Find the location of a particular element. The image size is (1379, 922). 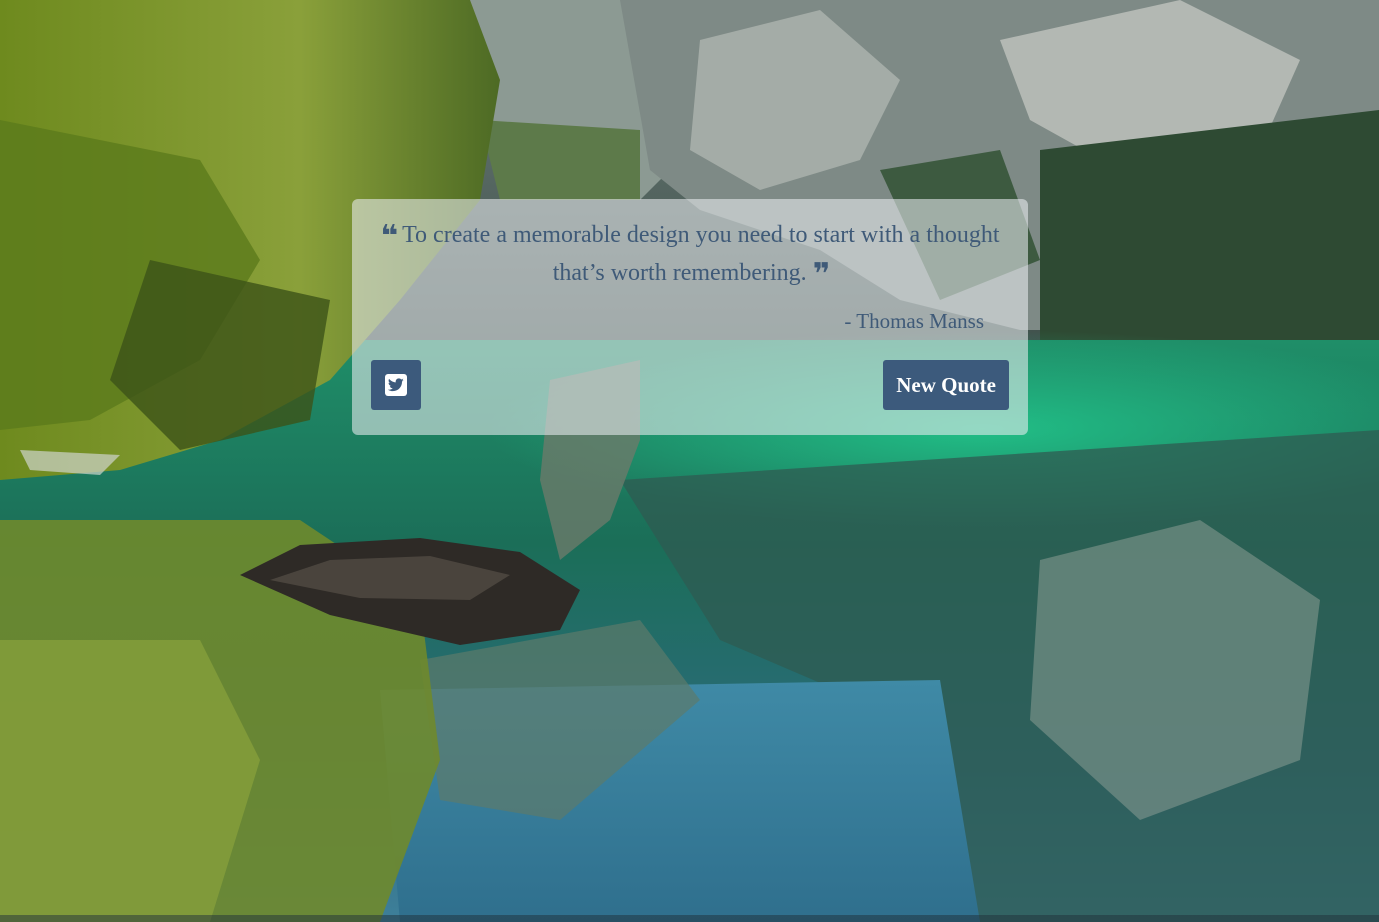

quote-author: - Thomas Manss is located at coordinates (914, 321).